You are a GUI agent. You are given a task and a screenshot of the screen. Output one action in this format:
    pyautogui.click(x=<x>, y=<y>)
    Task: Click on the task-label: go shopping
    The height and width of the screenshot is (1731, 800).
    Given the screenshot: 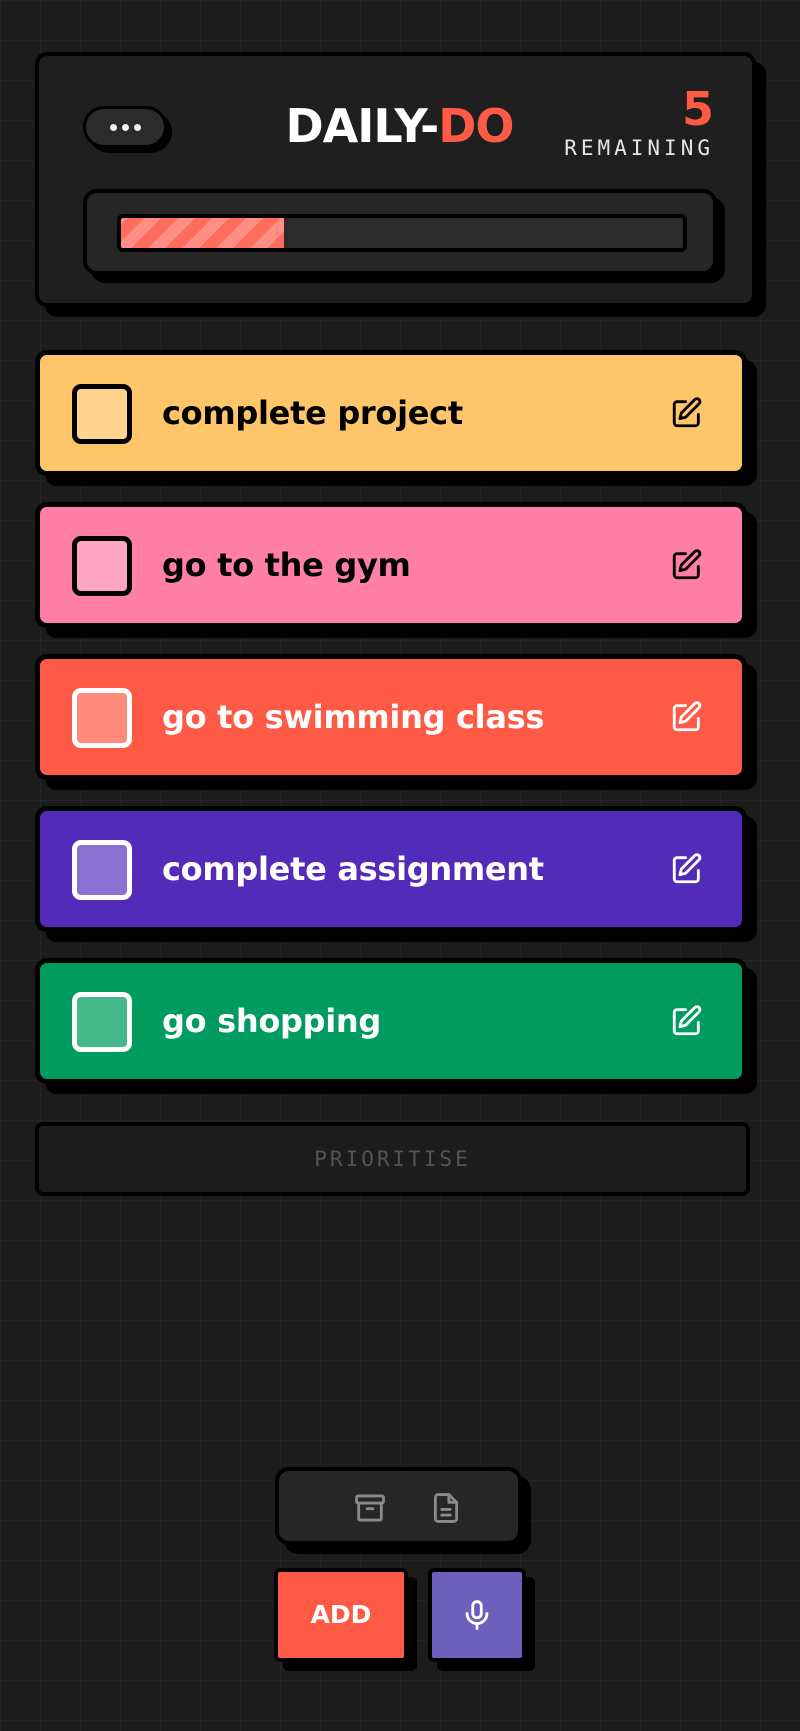 What is the action you would take?
    pyautogui.click(x=272, y=1021)
    